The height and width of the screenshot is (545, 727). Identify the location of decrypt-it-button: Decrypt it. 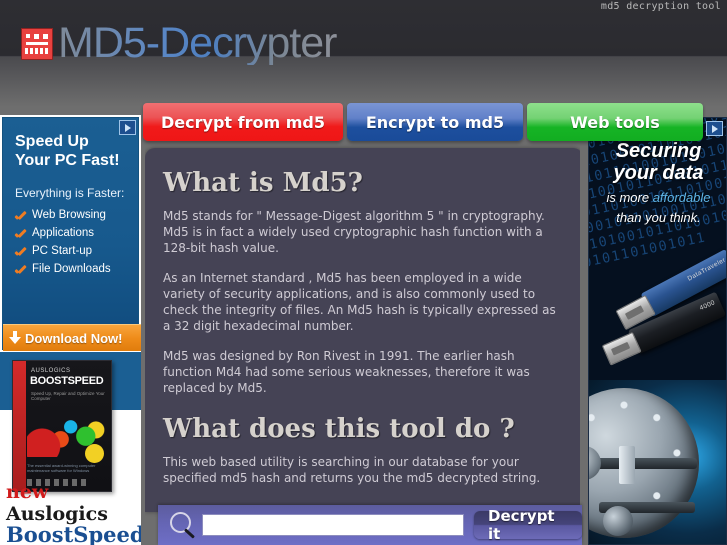
(528, 525).